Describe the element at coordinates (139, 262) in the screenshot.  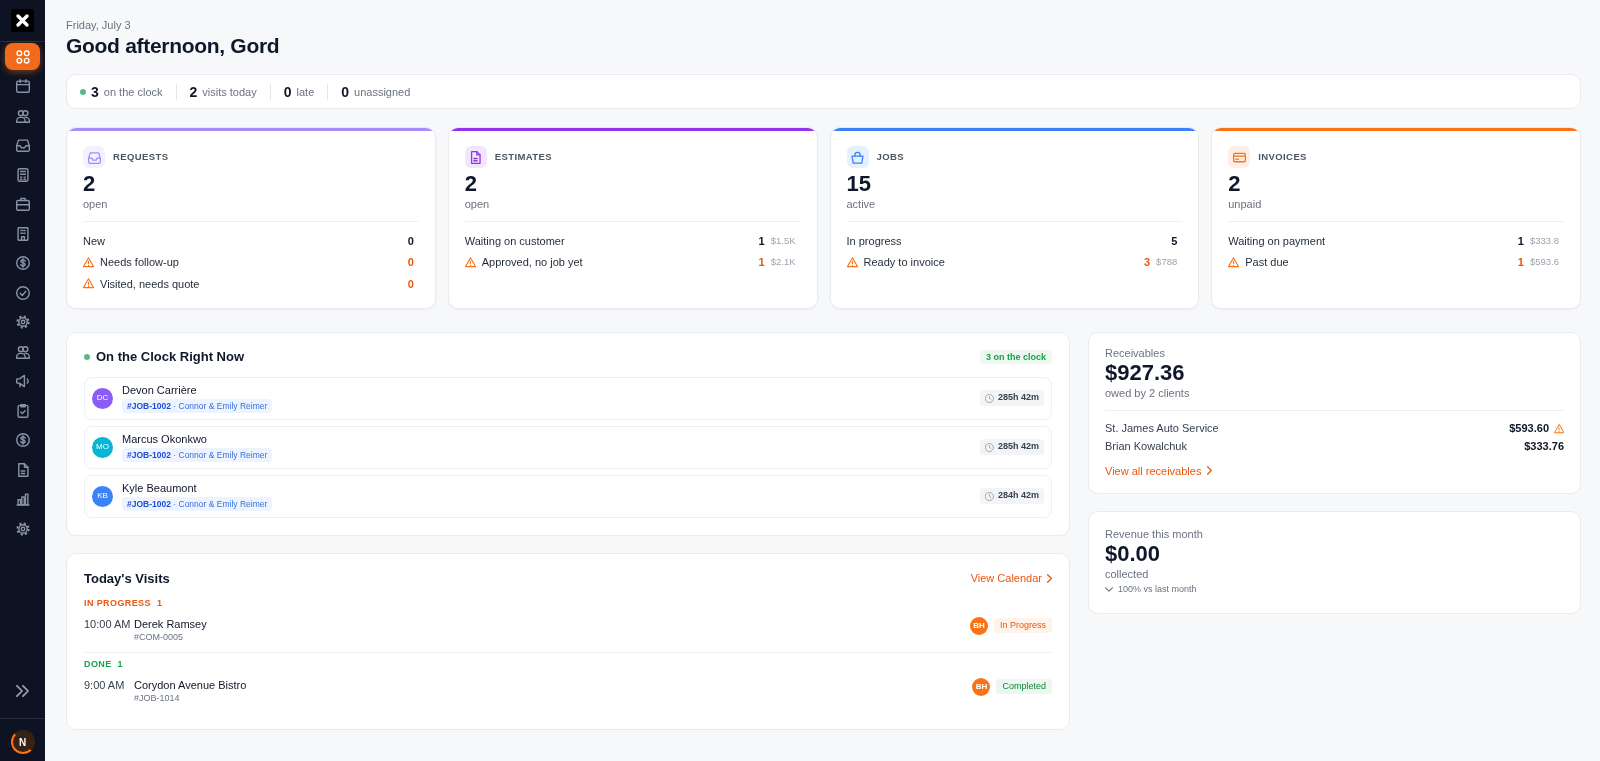
I see `row-label: Needs follow-up` at that location.